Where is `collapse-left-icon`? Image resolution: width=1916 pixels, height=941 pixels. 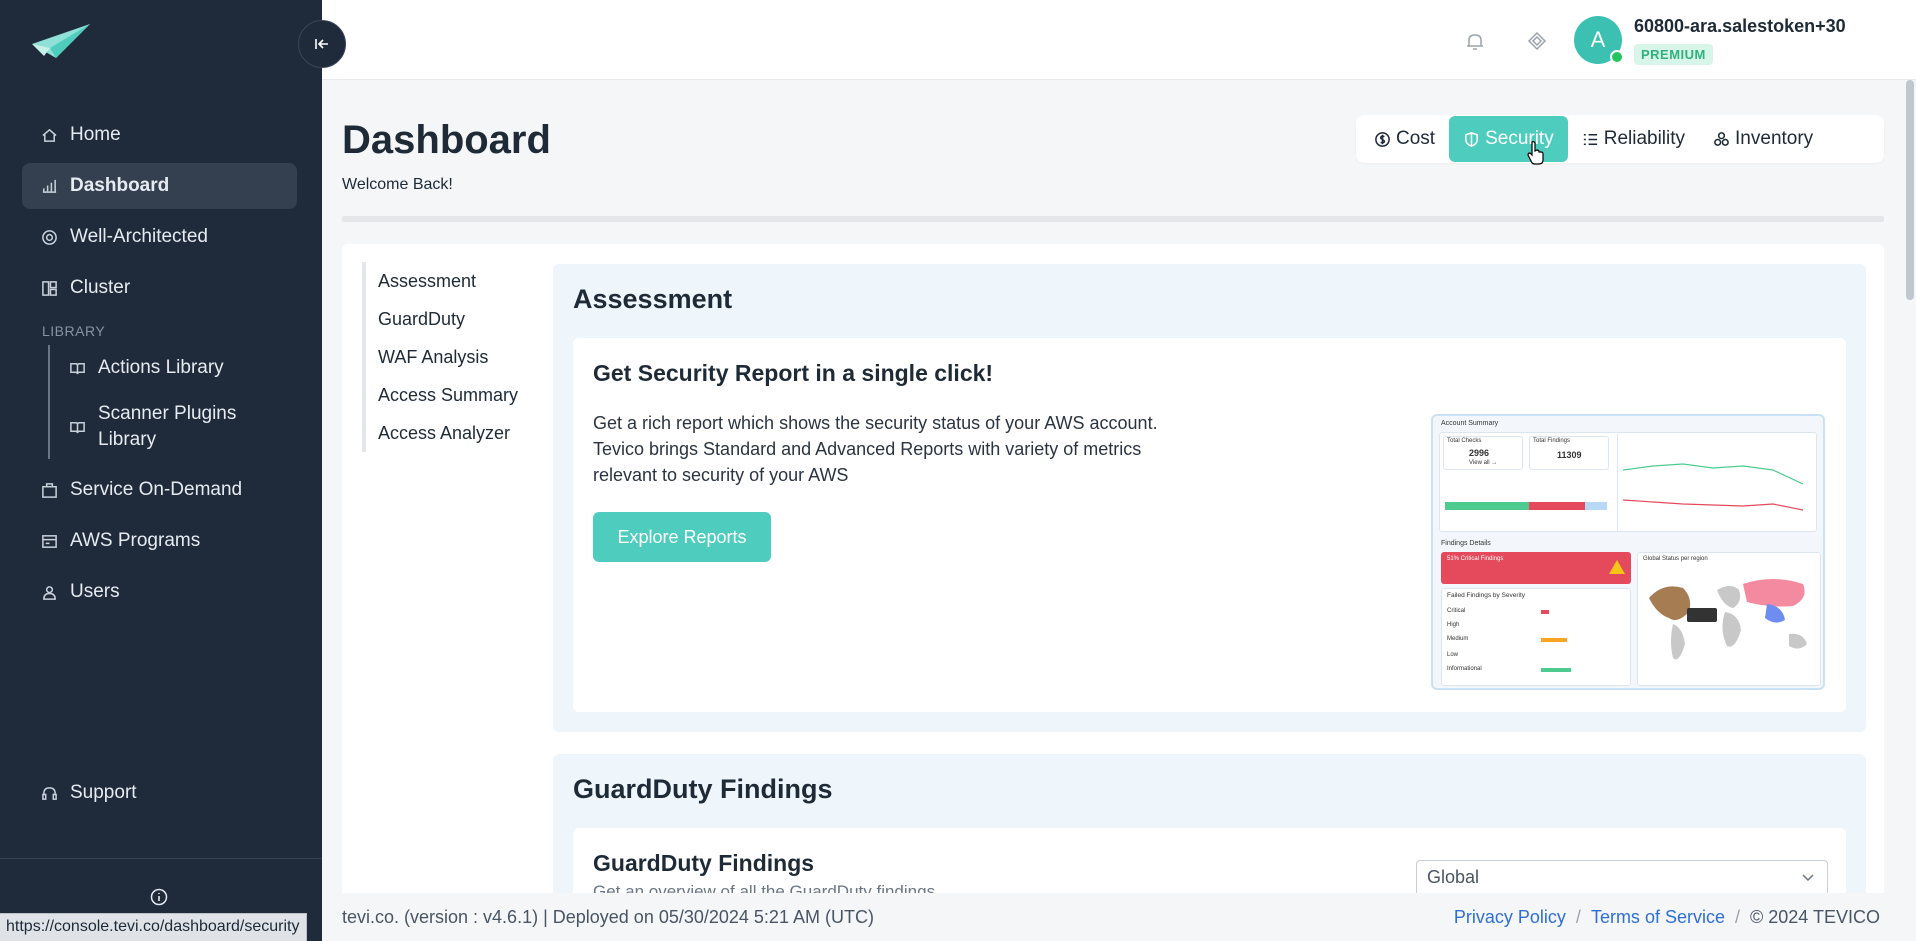 collapse-left-icon is located at coordinates (321, 44).